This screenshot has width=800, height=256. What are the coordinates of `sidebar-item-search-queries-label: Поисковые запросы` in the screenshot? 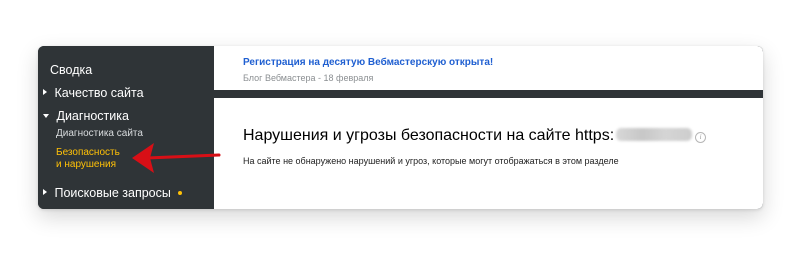 It's located at (112, 193).